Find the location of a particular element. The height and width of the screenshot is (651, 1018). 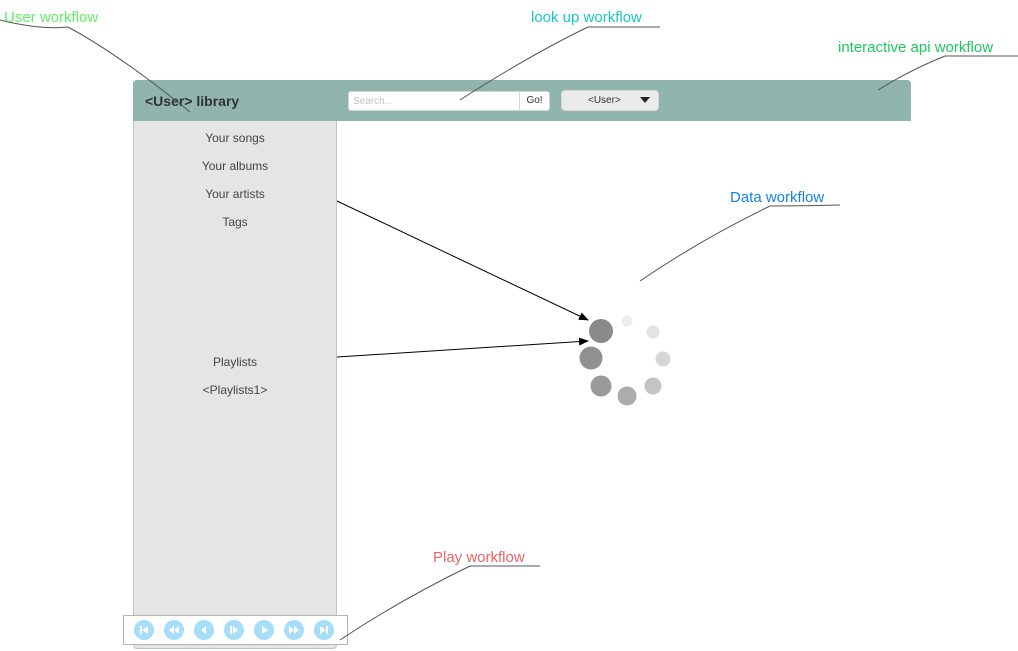

data-arrow-library is located at coordinates (462, 260).